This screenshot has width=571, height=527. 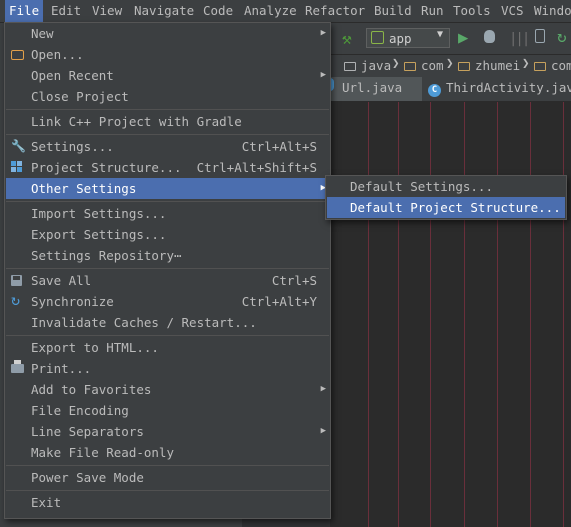 I want to click on menu-item-add-favorites: Add to Favorites ▶, so click(x=167, y=389).